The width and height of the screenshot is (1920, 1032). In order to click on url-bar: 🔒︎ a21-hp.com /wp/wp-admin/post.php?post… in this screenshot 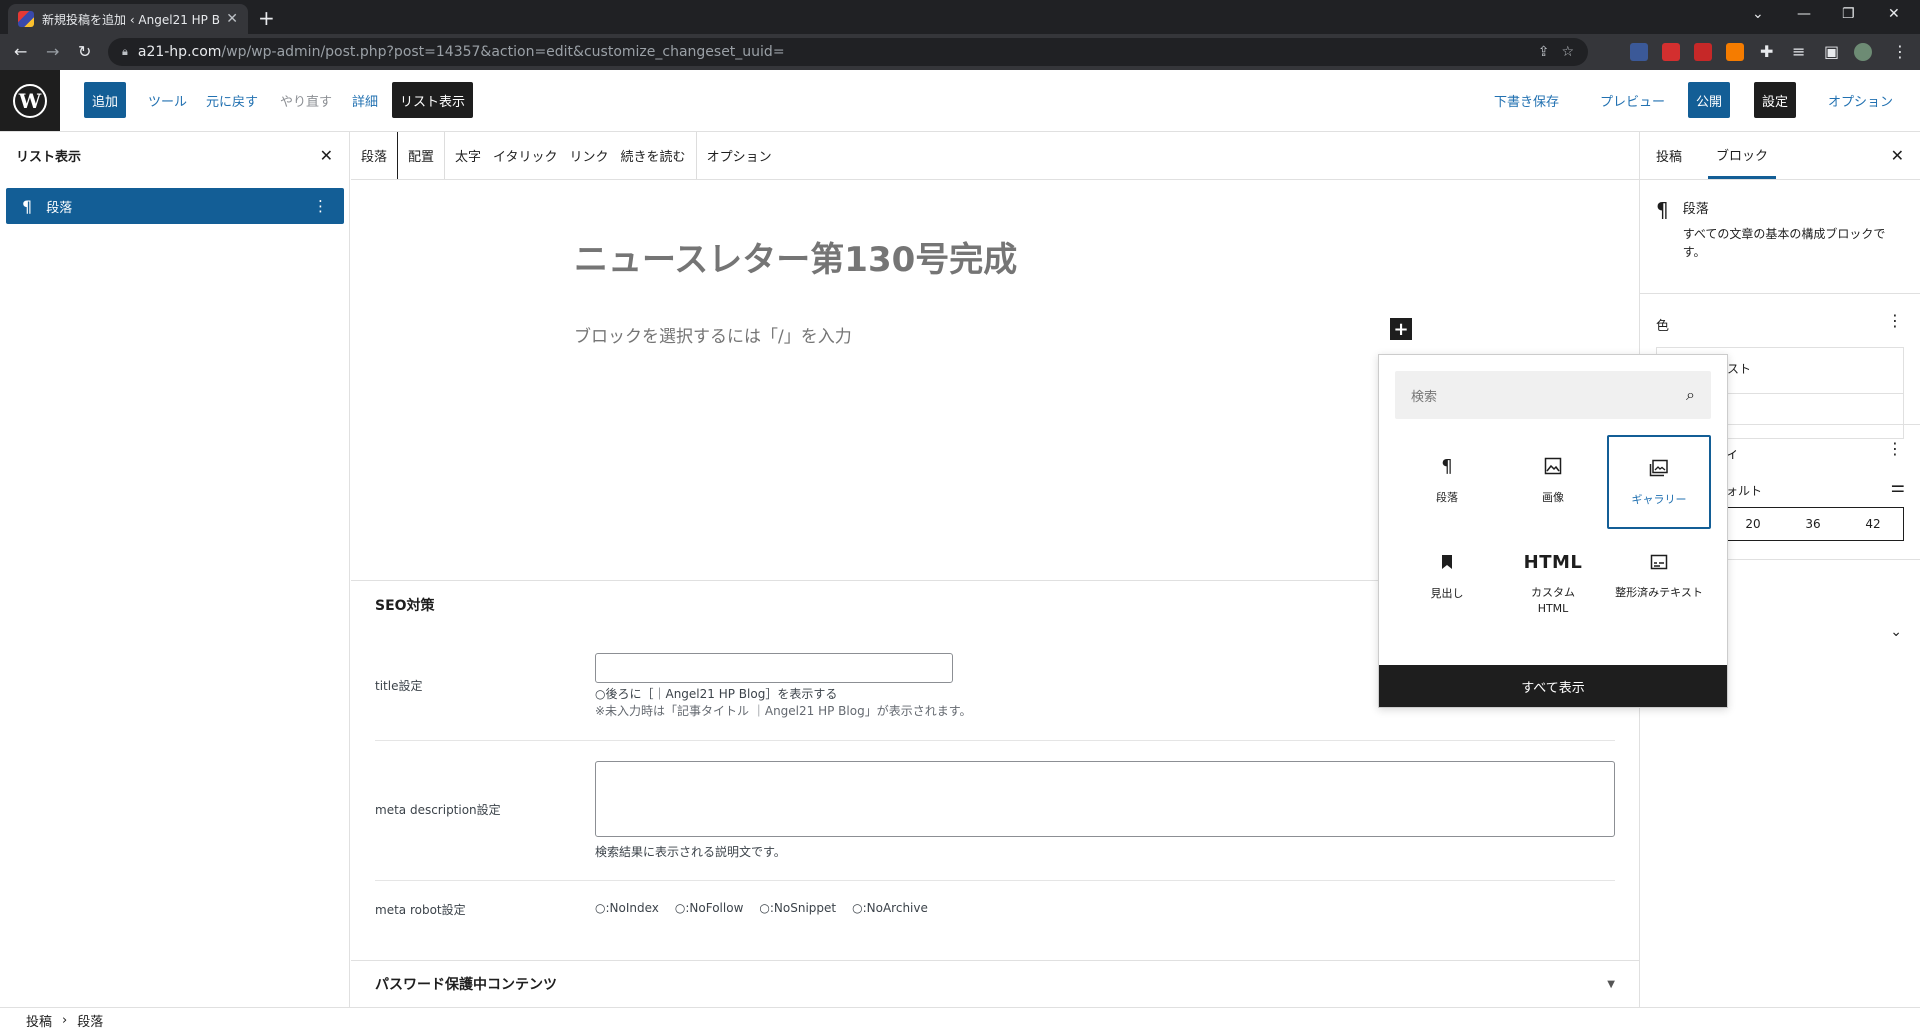, I will do `click(848, 52)`.